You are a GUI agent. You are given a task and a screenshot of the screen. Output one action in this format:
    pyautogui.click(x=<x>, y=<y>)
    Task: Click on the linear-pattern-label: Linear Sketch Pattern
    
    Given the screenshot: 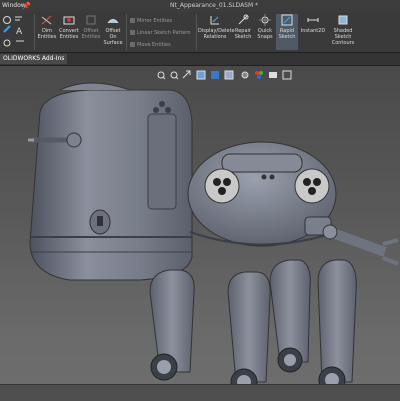 What is the action you would take?
    pyautogui.click(x=164, y=33)
    